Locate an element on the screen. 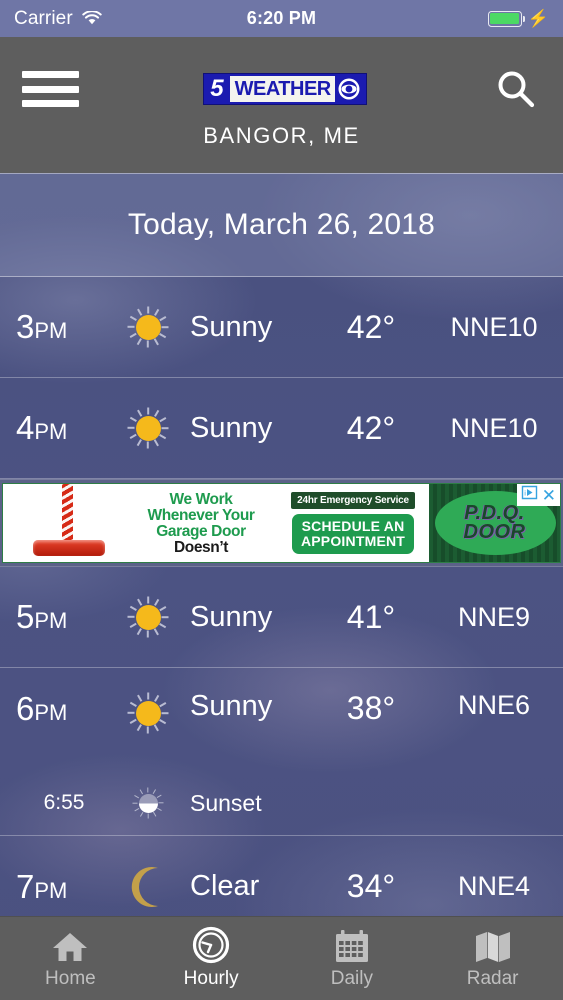  ad-headline-line-2: Whenever Your is located at coordinates (201, 516).